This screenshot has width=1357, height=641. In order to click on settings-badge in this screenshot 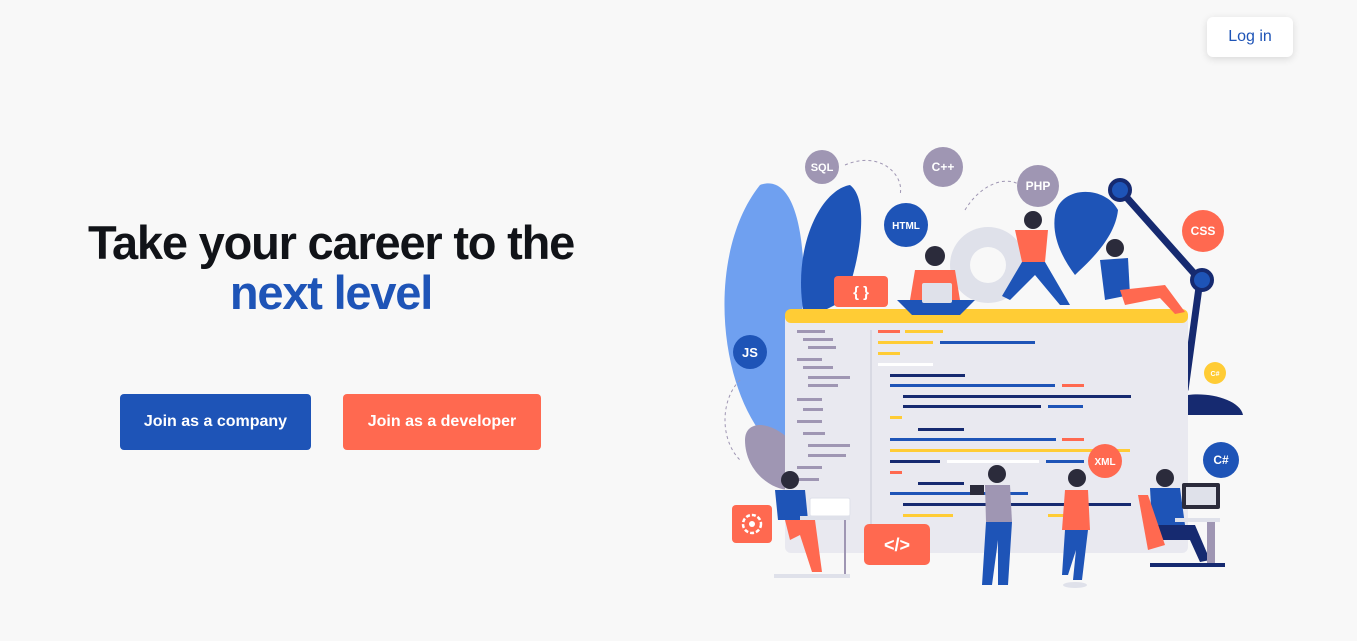, I will do `click(752, 524)`.